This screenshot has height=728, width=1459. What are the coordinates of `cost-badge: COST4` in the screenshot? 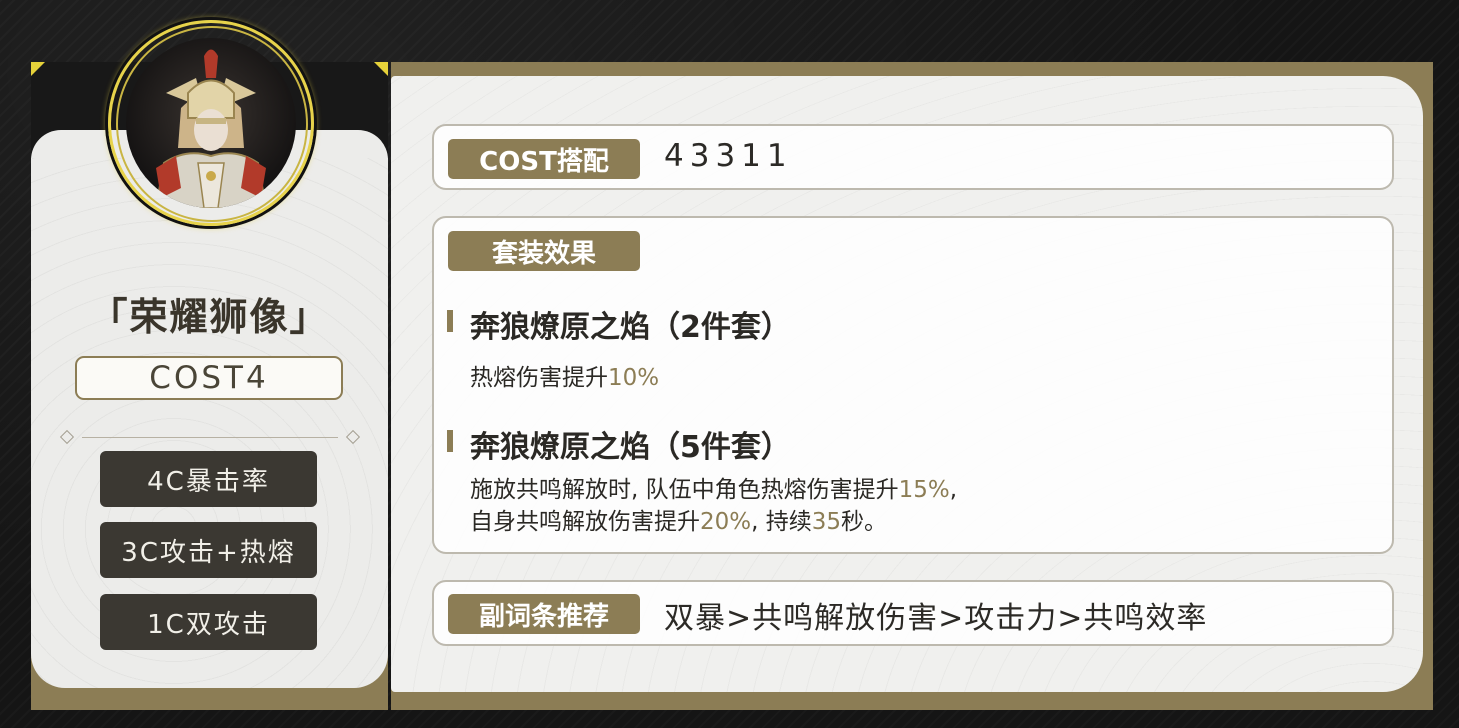 It's located at (209, 378).